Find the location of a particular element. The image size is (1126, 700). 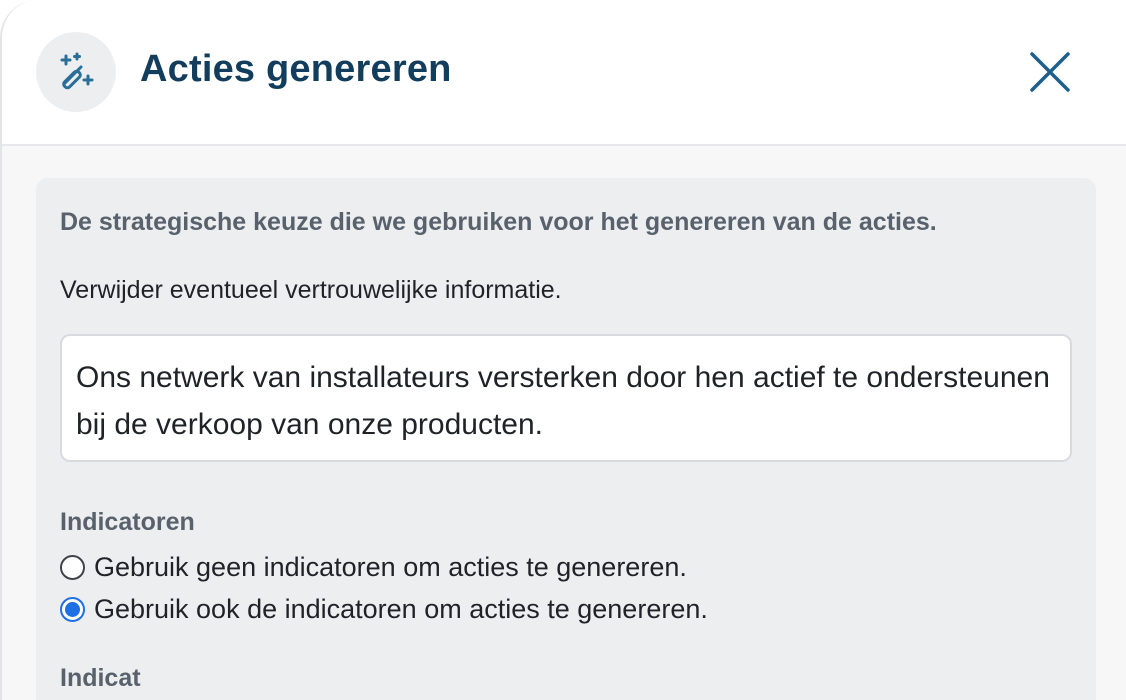

indicators-label: Indicatoren is located at coordinates (127, 522).